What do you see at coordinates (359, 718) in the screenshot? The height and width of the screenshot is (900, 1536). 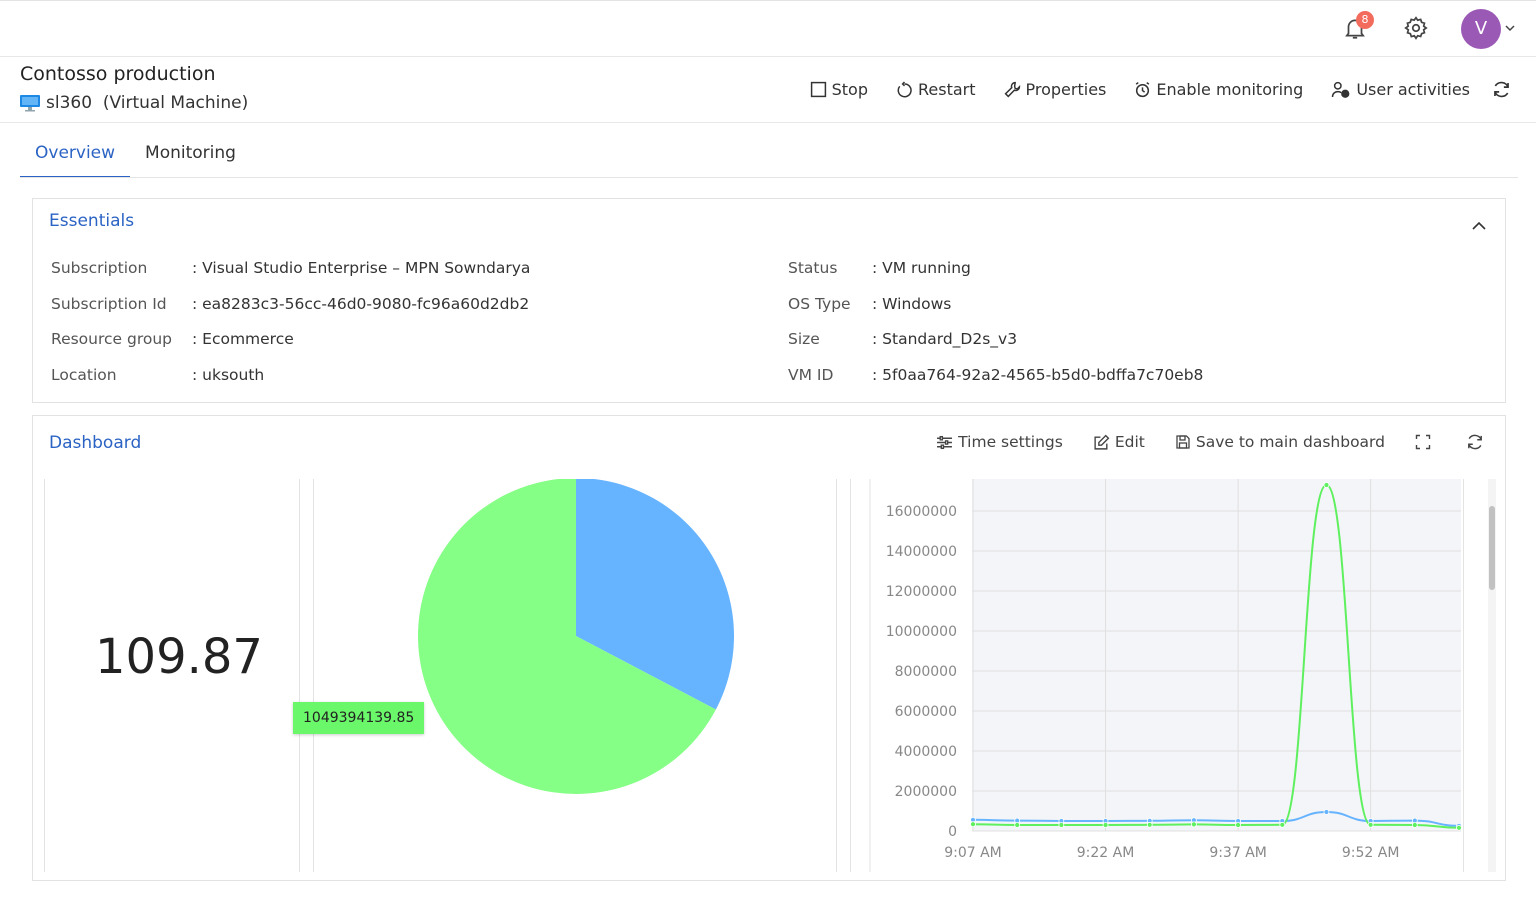 I see `pie-tooltip: 1049394139.85` at bounding box center [359, 718].